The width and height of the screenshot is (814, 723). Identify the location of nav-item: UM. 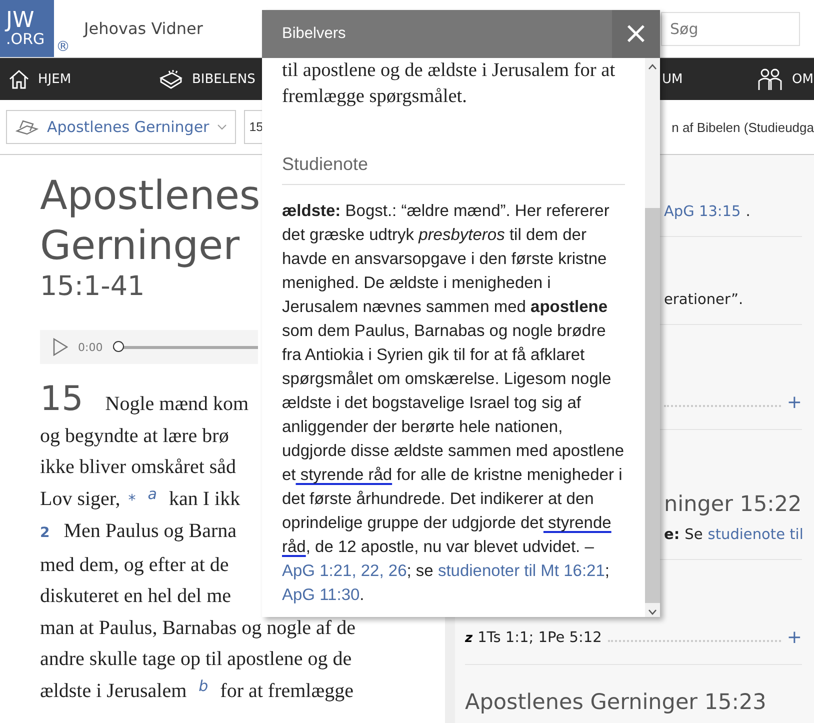
(672, 79).